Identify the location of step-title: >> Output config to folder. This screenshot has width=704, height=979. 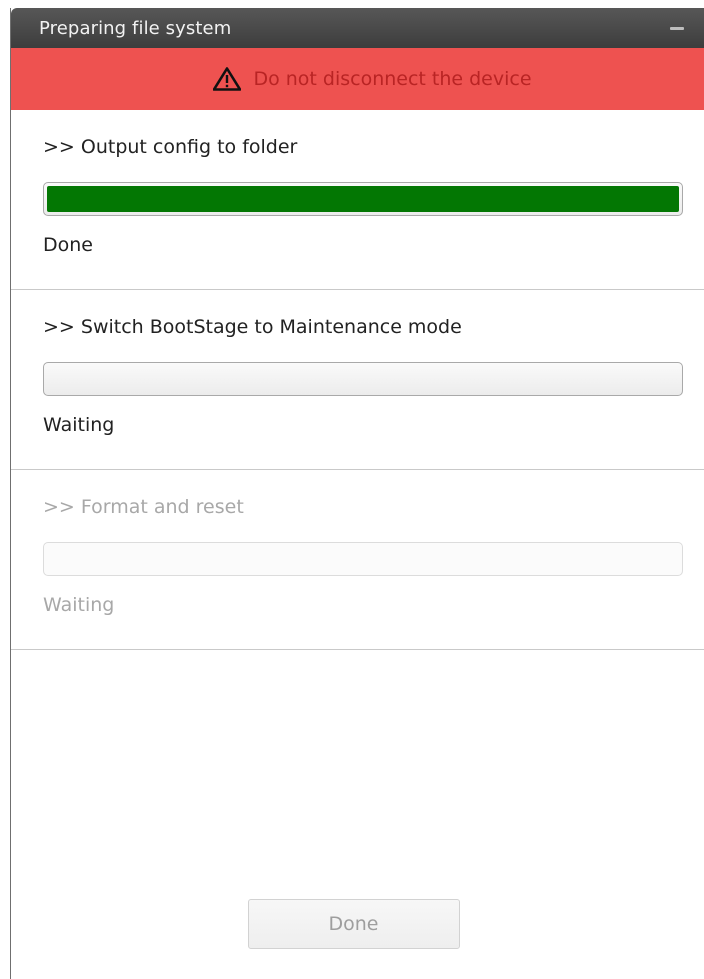
(170, 147).